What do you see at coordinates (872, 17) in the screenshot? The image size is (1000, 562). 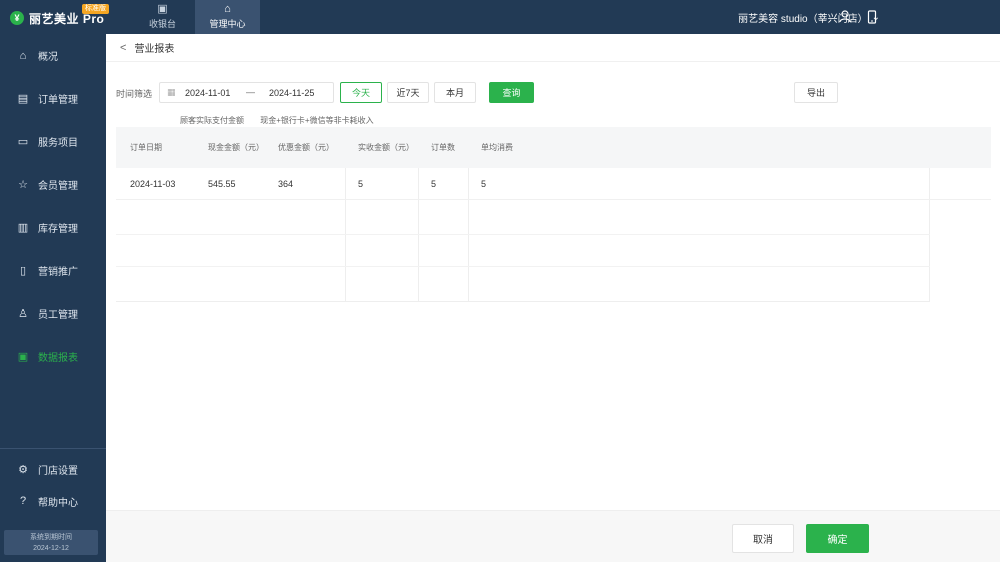 I see `mobile-icon` at bounding box center [872, 17].